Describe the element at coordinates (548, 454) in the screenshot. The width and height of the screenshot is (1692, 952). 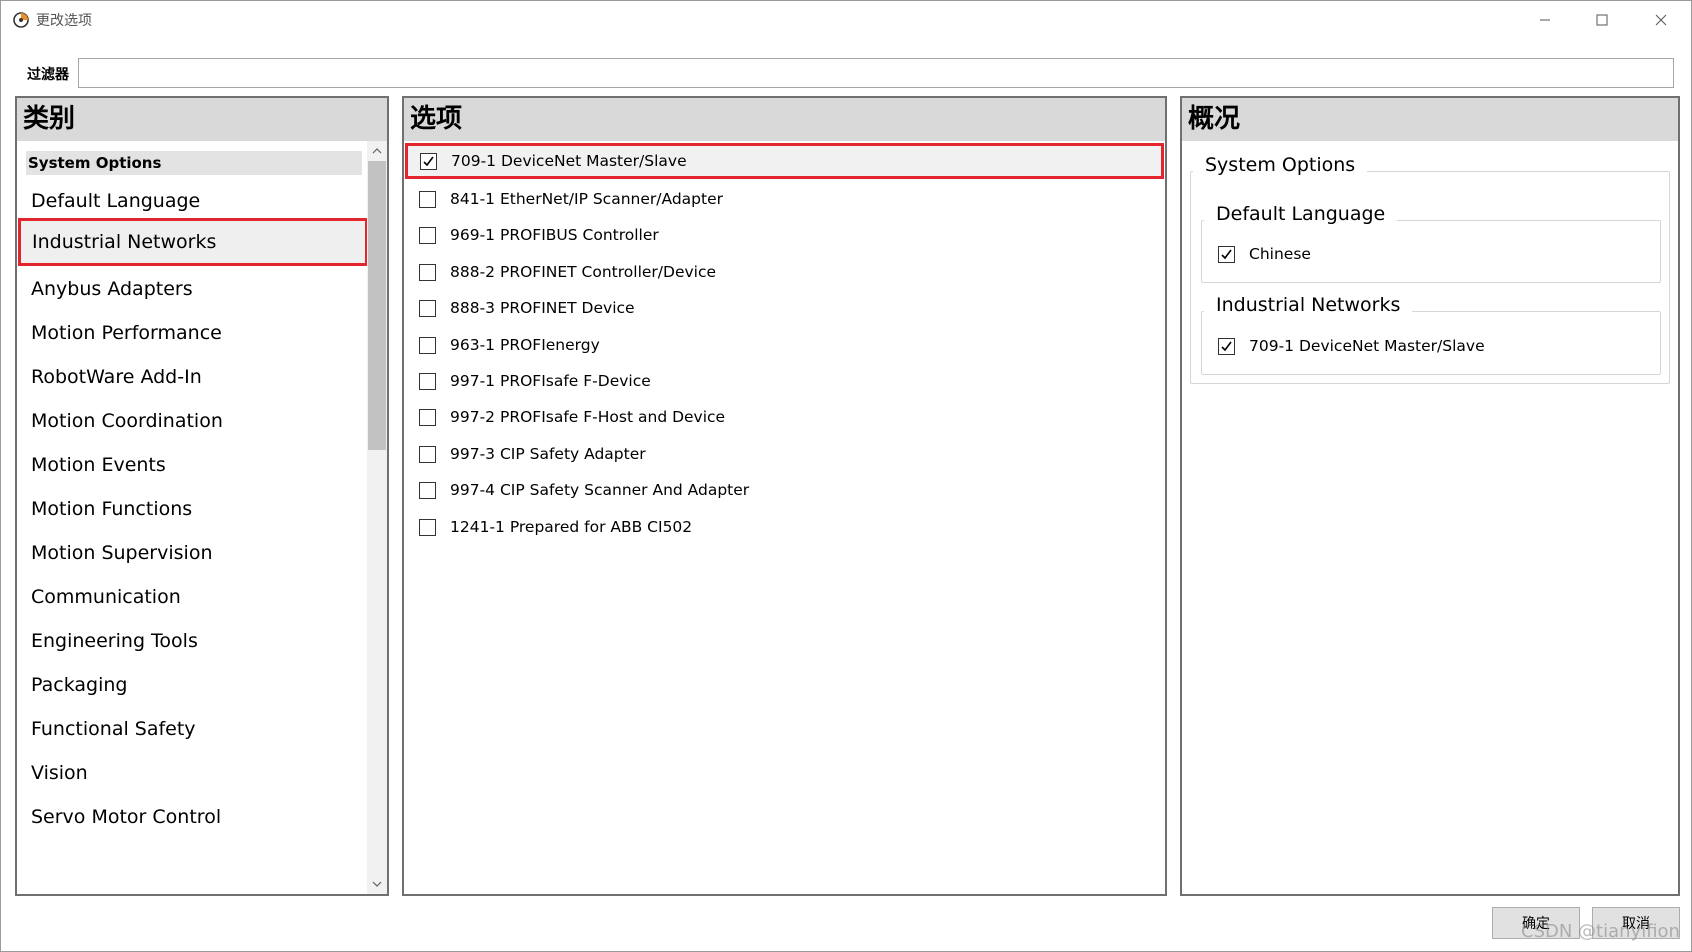
I see `option-label: 997-3 CIP Safety Adapter` at that location.